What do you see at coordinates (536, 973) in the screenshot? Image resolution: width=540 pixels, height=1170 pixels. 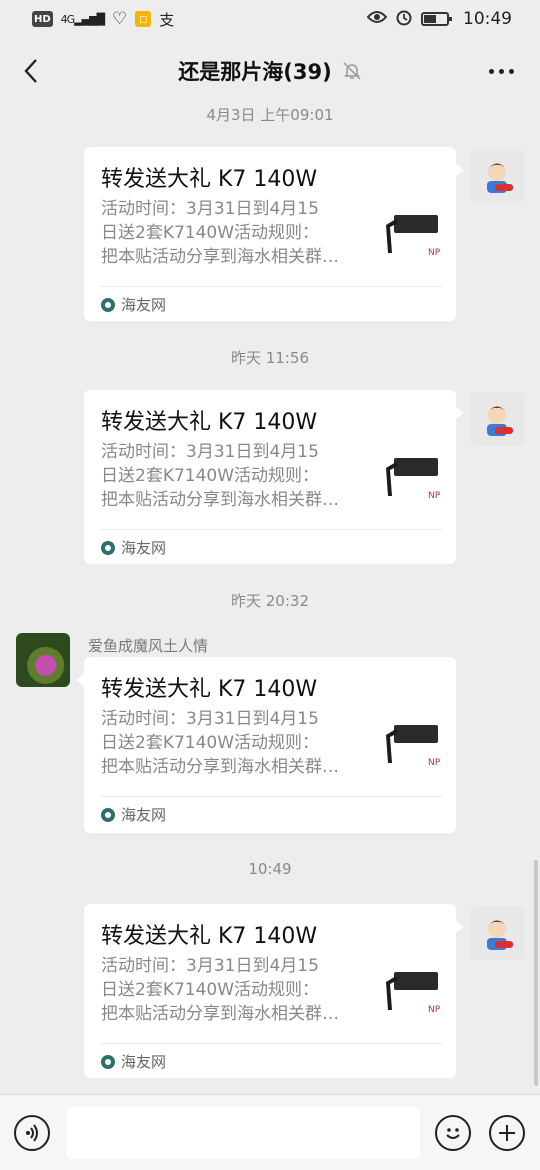 I see `scrollbar` at bounding box center [536, 973].